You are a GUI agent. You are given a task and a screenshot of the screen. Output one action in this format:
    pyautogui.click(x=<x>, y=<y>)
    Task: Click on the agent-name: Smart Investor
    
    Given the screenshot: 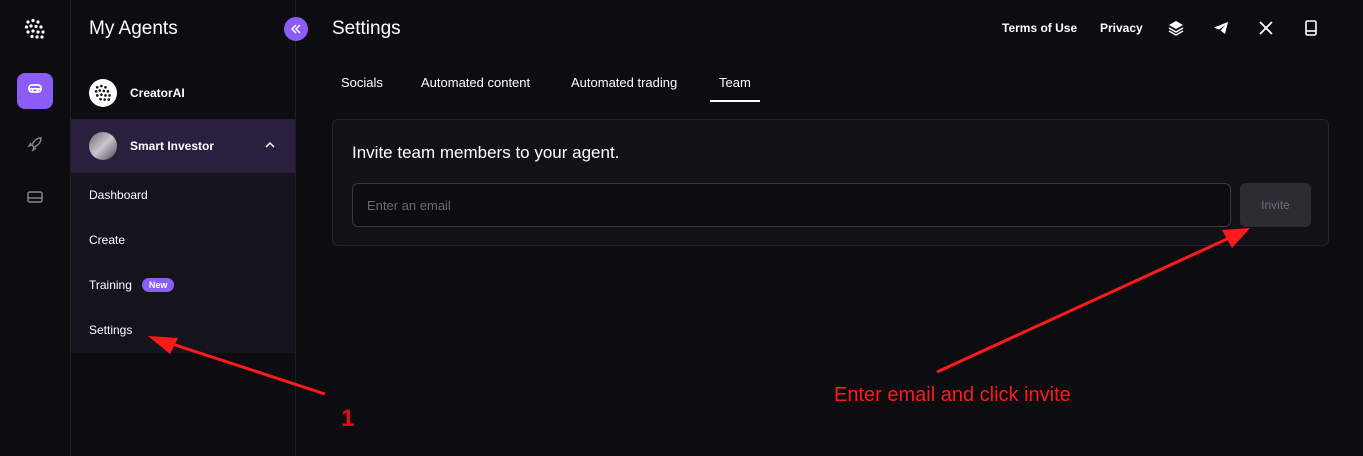 What is the action you would take?
    pyautogui.click(x=172, y=146)
    